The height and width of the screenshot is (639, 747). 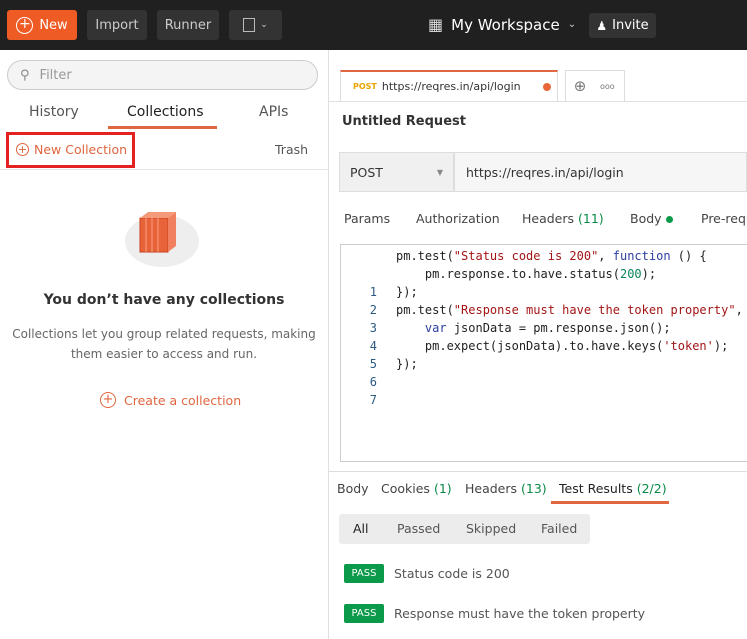 I want to click on status-dot-icon, so click(x=669, y=219).